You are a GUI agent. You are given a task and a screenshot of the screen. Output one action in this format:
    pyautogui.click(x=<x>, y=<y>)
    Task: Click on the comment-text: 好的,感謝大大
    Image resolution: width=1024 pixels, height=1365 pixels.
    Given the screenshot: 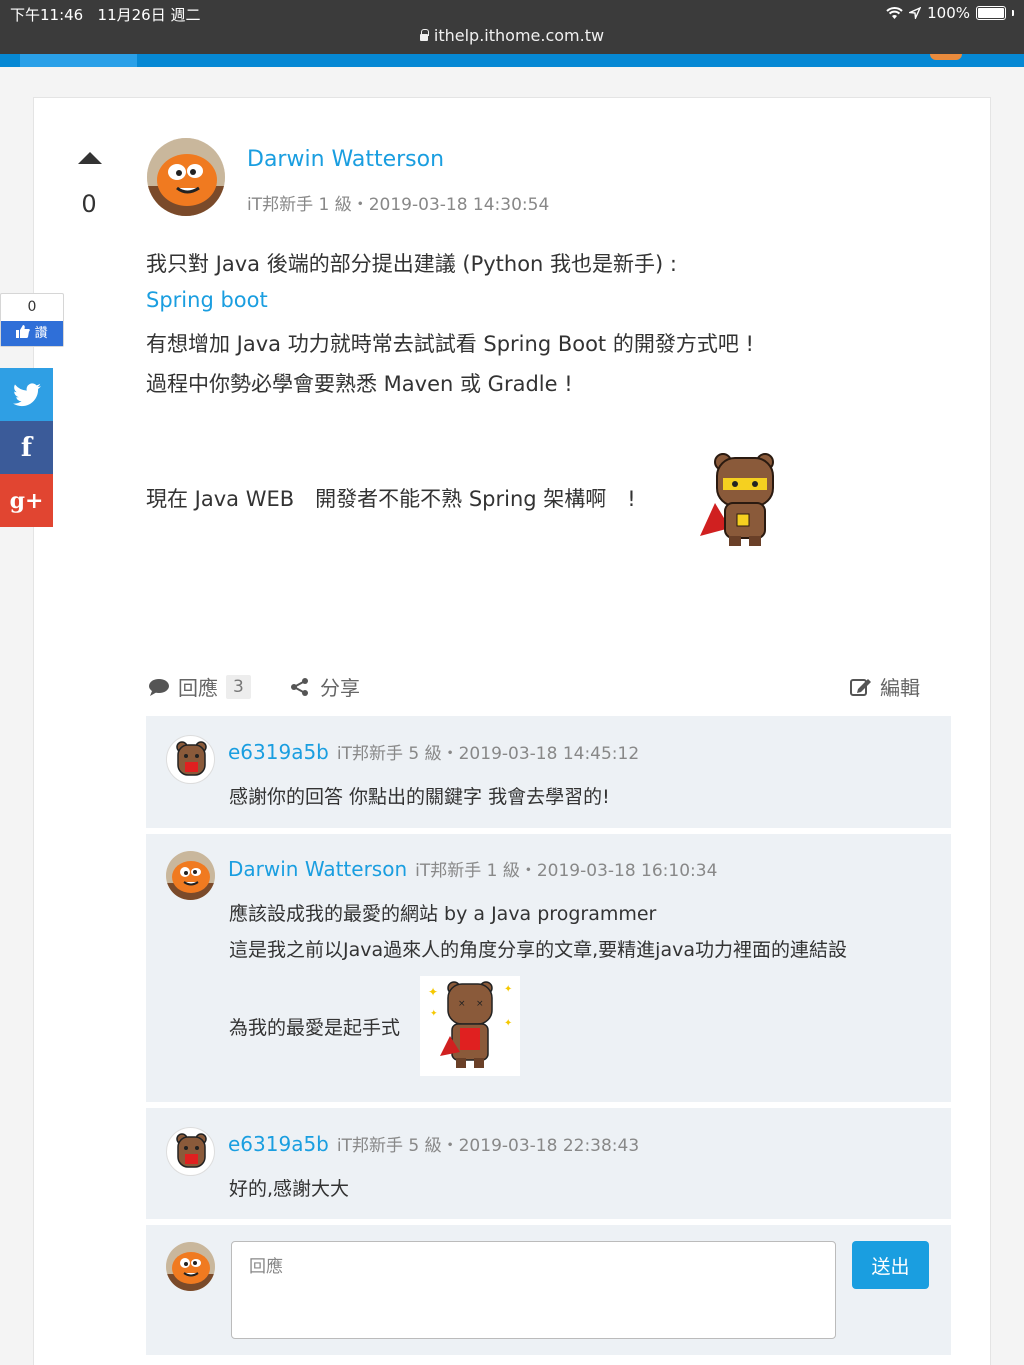 What is the action you would take?
    pyautogui.click(x=289, y=1189)
    